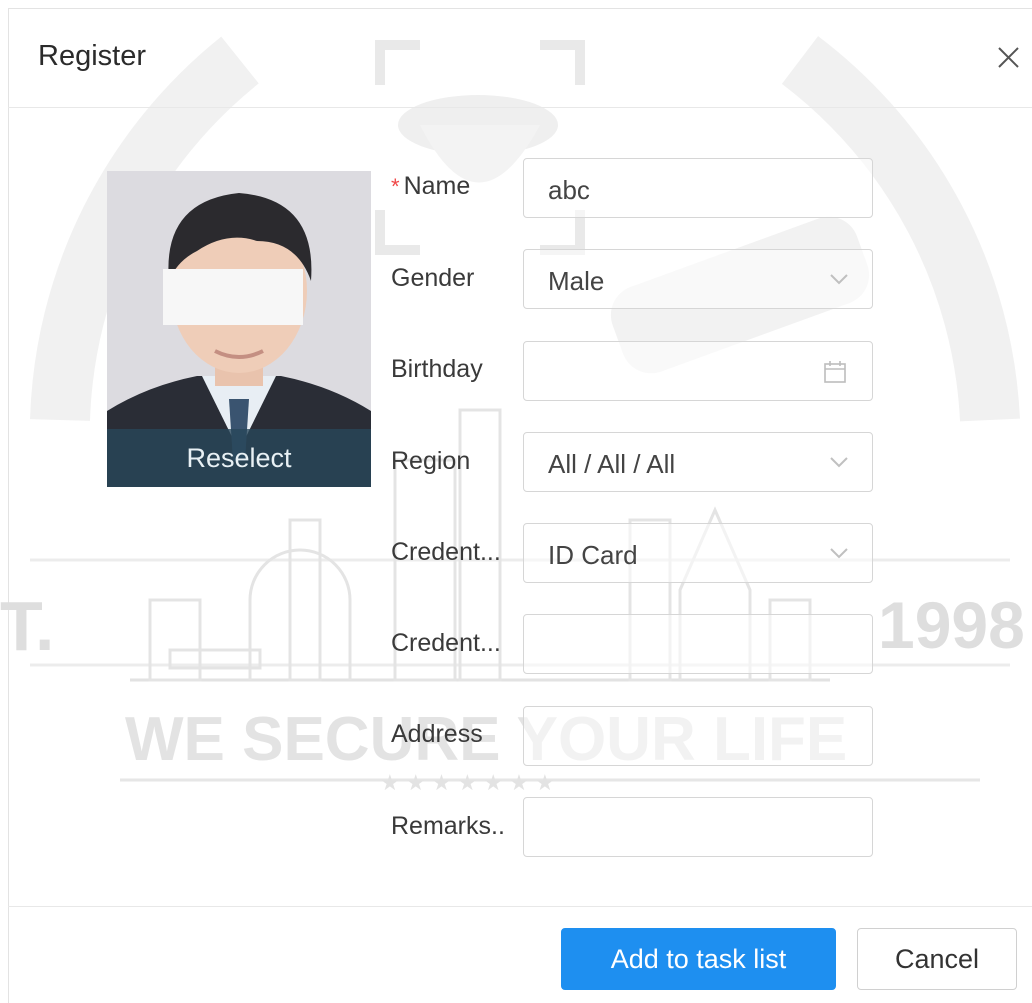 The height and width of the screenshot is (1003, 1032). I want to click on footer-divider, so click(520, 906).